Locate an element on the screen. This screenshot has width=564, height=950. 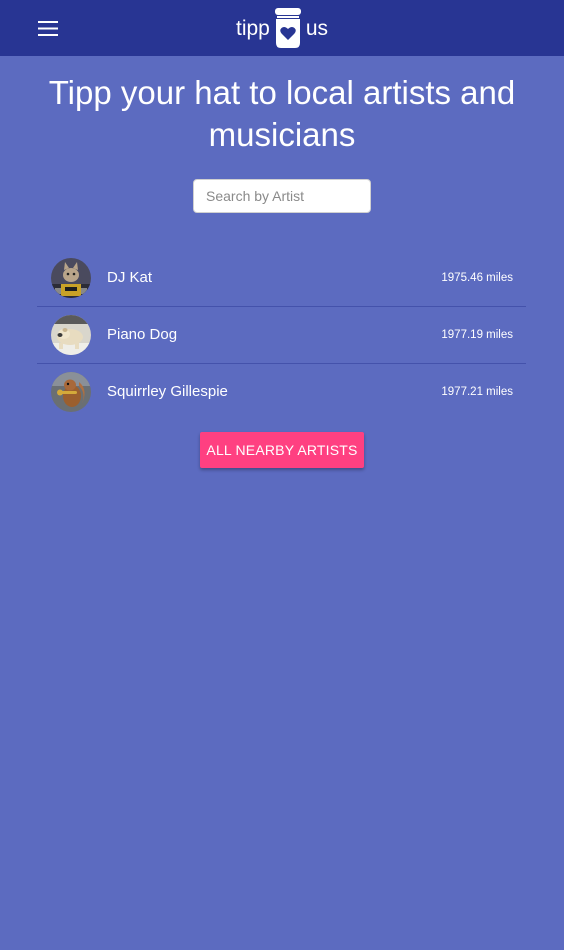
artist-search-input is located at coordinates (282, 196).